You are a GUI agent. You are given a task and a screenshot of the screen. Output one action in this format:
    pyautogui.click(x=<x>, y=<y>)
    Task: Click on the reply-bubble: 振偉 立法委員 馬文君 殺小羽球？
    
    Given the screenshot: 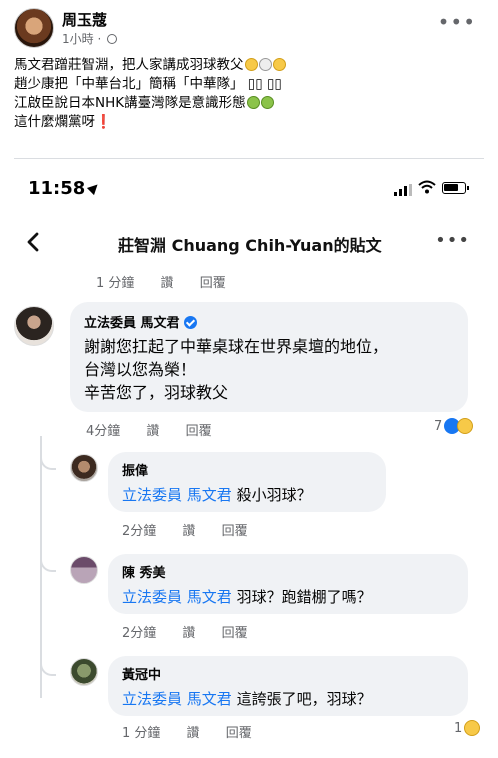 What is the action you would take?
    pyautogui.click(x=247, y=482)
    